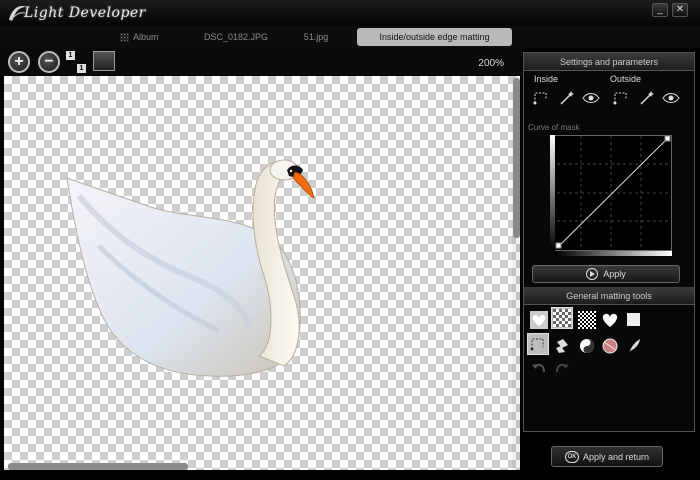 The height and width of the screenshot is (480, 700). I want to click on general-tools-title: General matting tools, so click(609, 296).